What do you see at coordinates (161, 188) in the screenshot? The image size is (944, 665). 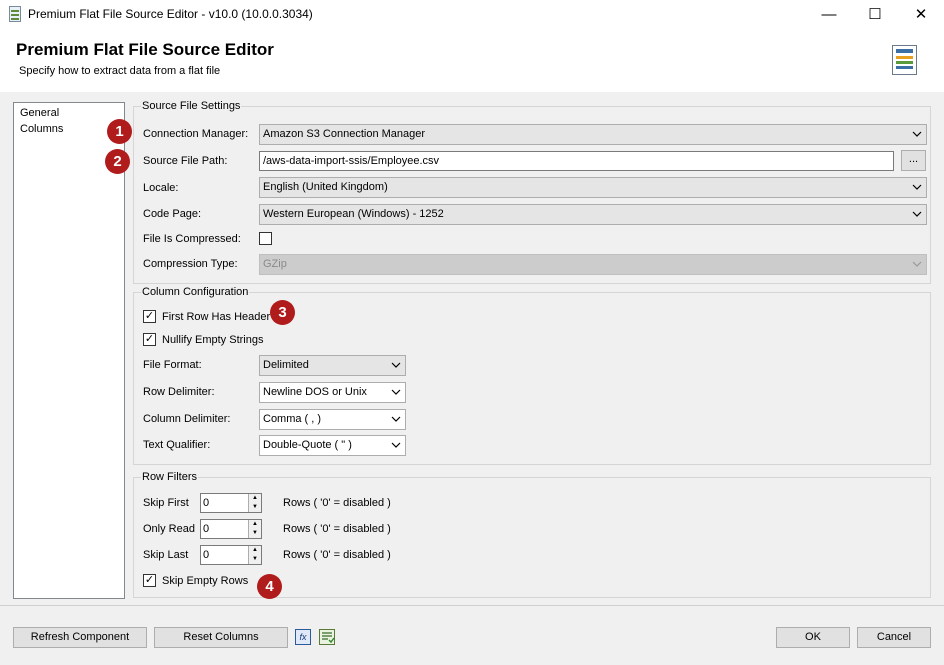 I see `locale-label: Locale:` at bounding box center [161, 188].